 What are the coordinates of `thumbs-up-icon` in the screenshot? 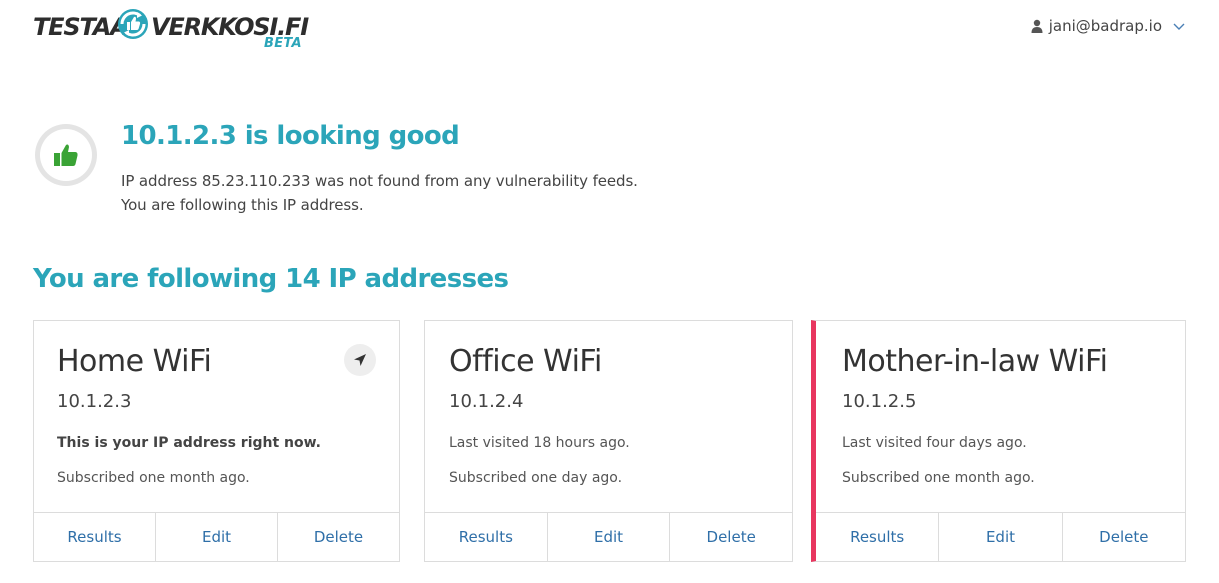 It's located at (66, 155).